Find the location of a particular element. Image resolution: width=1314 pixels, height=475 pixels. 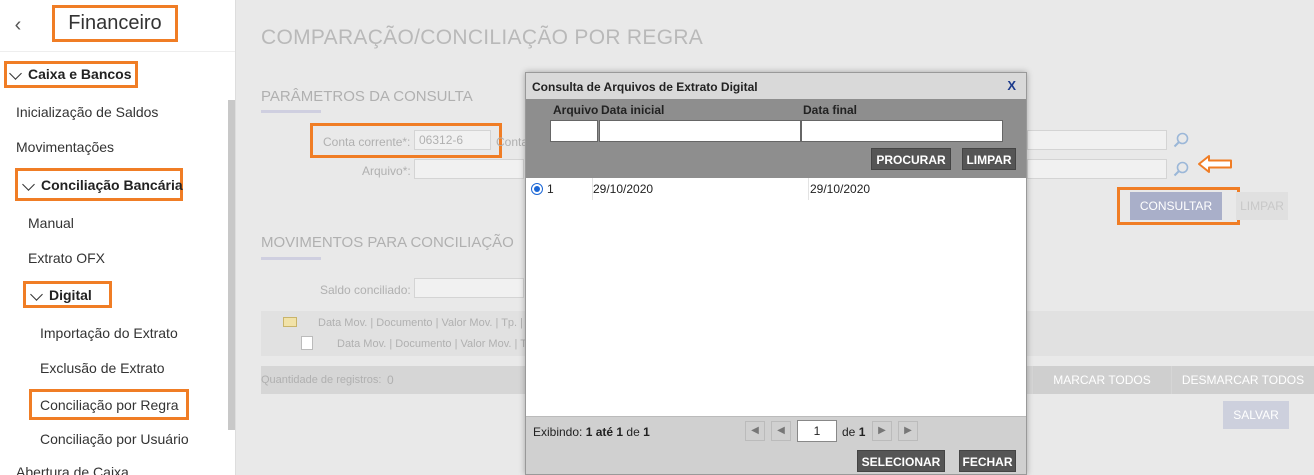

limpar-button: LIMPAR is located at coordinates (1262, 206).